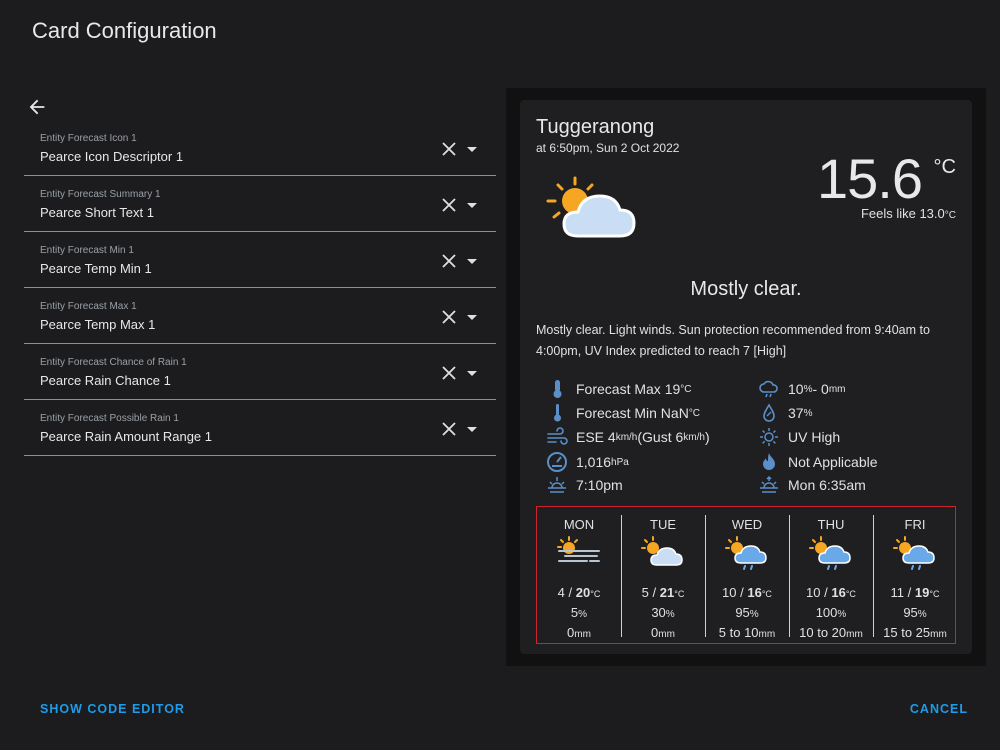 The height and width of the screenshot is (750, 1000). Describe the element at coordinates (808, 413) in the screenshot. I see `humidity-unit: %` at that location.